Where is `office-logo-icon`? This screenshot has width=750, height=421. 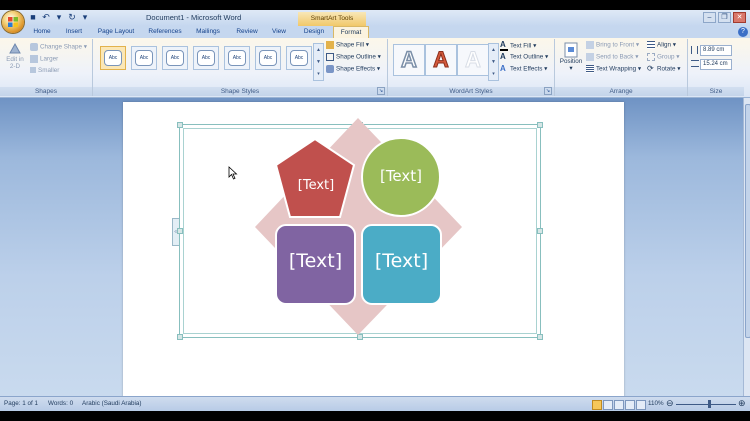
office-logo-icon is located at coordinates (13, 22).